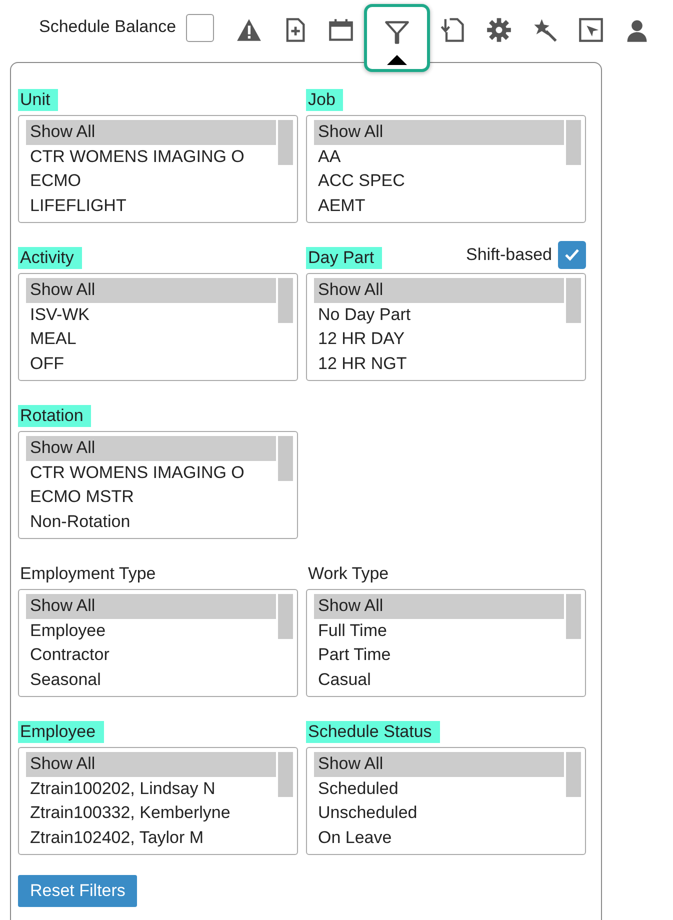 The height and width of the screenshot is (920, 673). Describe the element at coordinates (439, 680) in the screenshot. I see `list-option: Casual` at that location.